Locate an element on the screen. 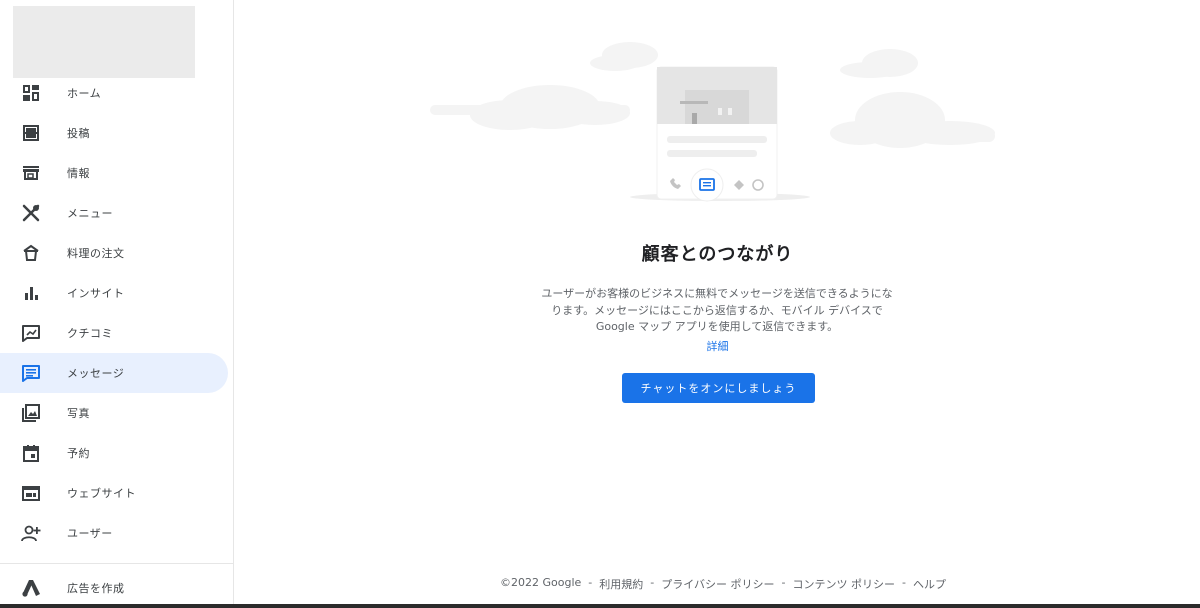 The image size is (1200, 608). sidebar-item-label: クチコミ is located at coordinates (90, 333).